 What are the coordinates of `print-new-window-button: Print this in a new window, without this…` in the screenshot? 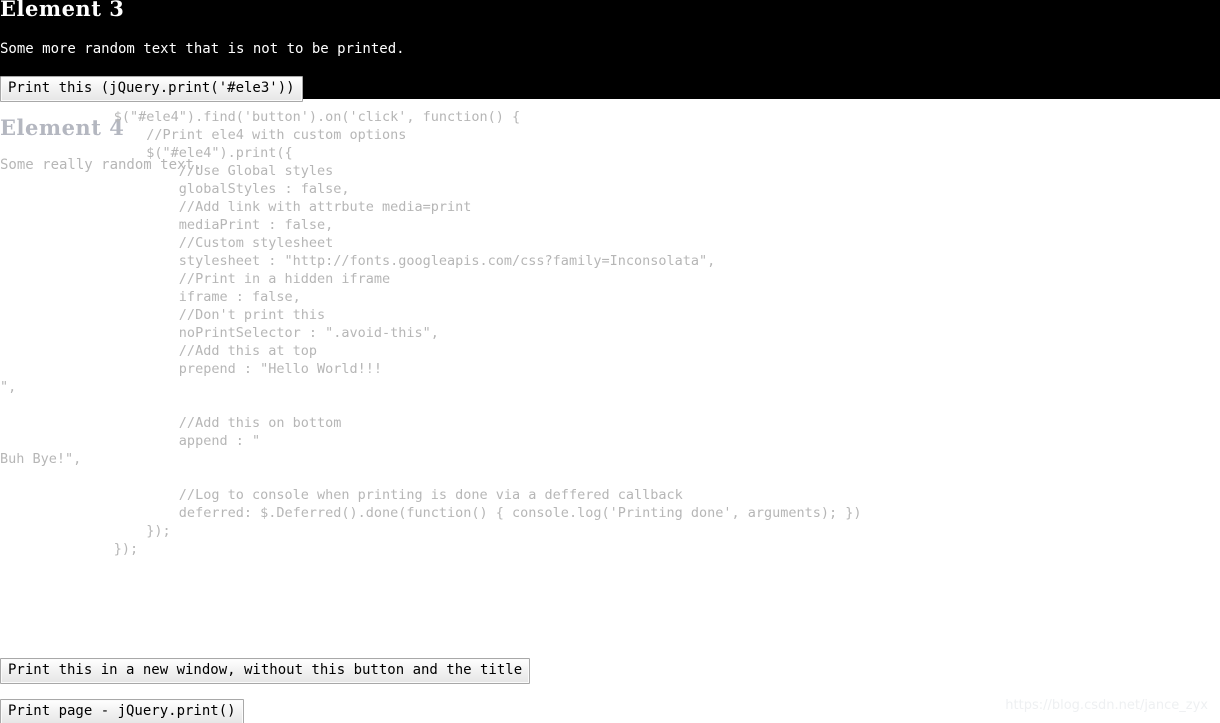 It's located at (265, 671).